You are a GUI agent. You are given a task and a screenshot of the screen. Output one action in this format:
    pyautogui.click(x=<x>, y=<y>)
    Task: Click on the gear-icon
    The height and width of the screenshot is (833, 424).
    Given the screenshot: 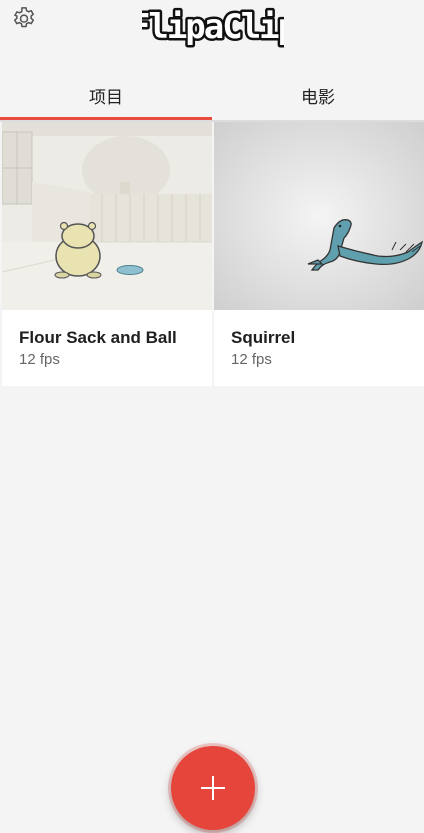 What is the action you would take?
    pyautogui.click(x=24, y=17)
    